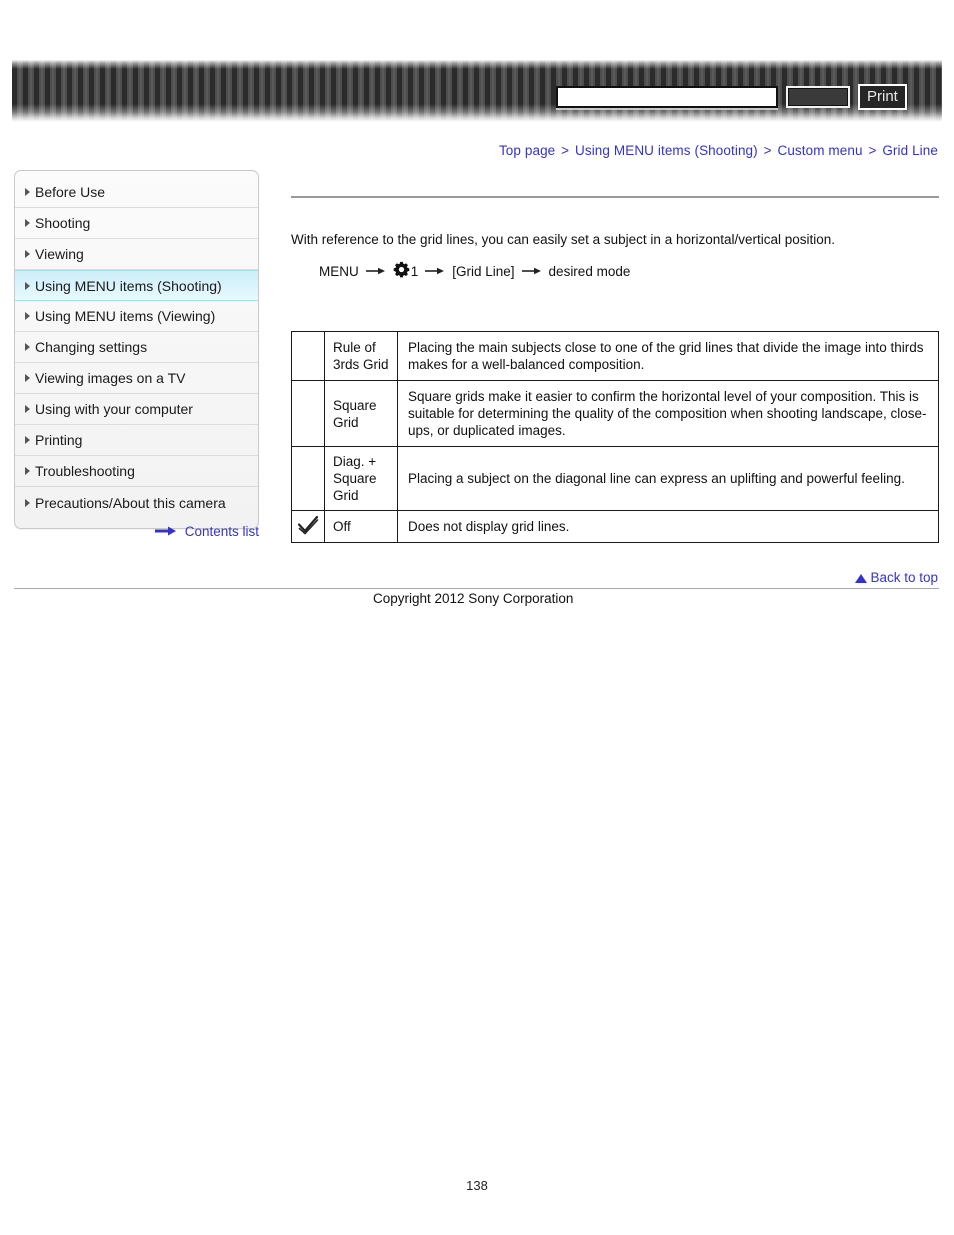 This screenshot has height=1235, width=954. I want to click on sidebar-item-label: Using with your computer, so click(114, 409).